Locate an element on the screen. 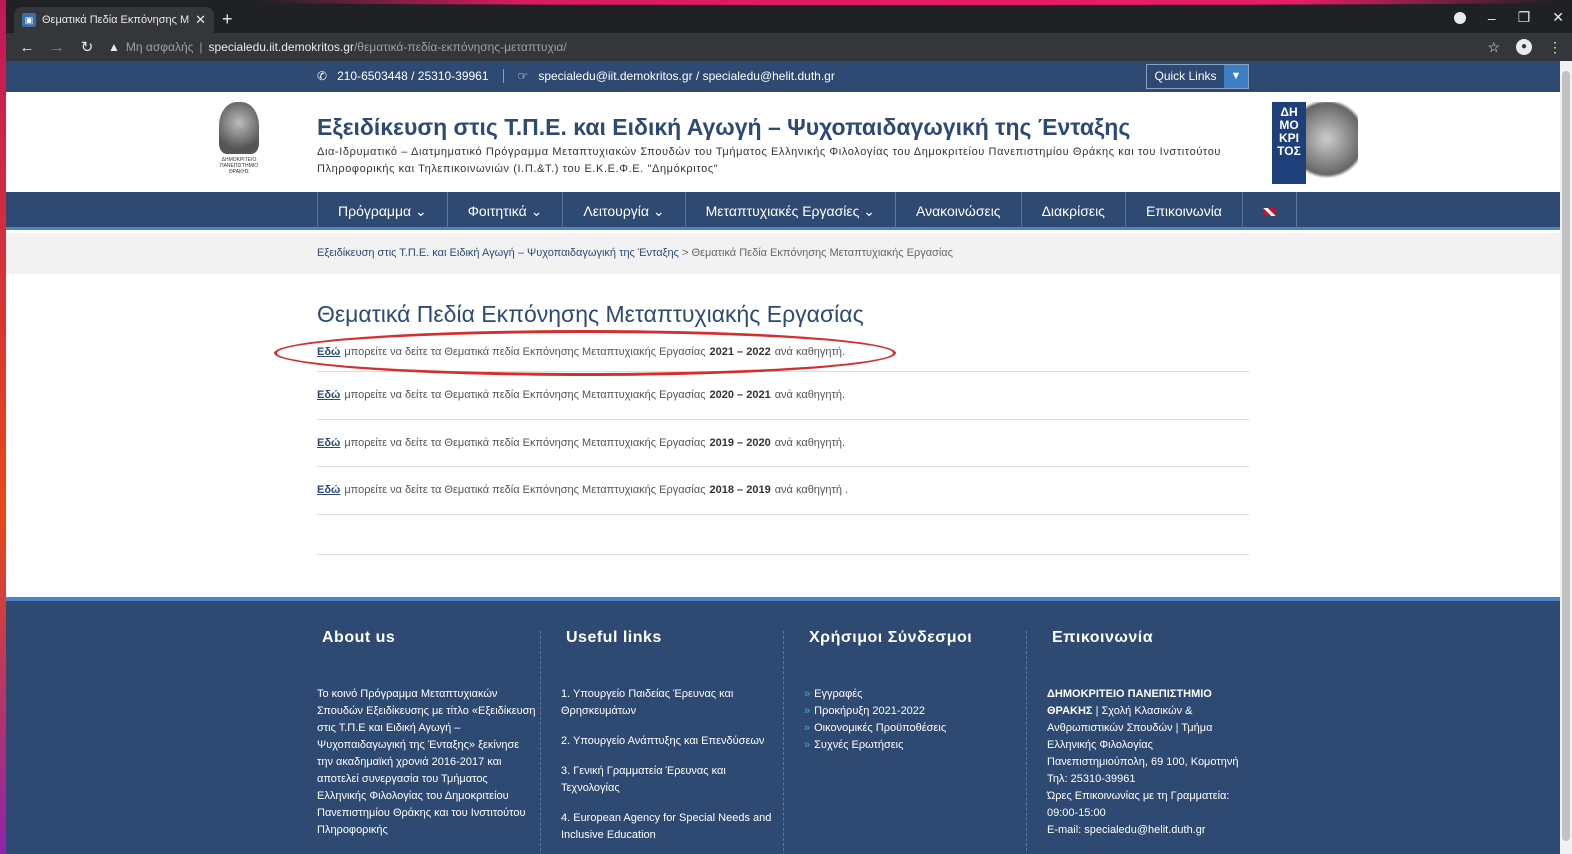 The height and width of the screenshot is (854, 1572). tab-title: Θεματικά Πεδία Εκπόνησης Με is located at coordinates (116, 20).